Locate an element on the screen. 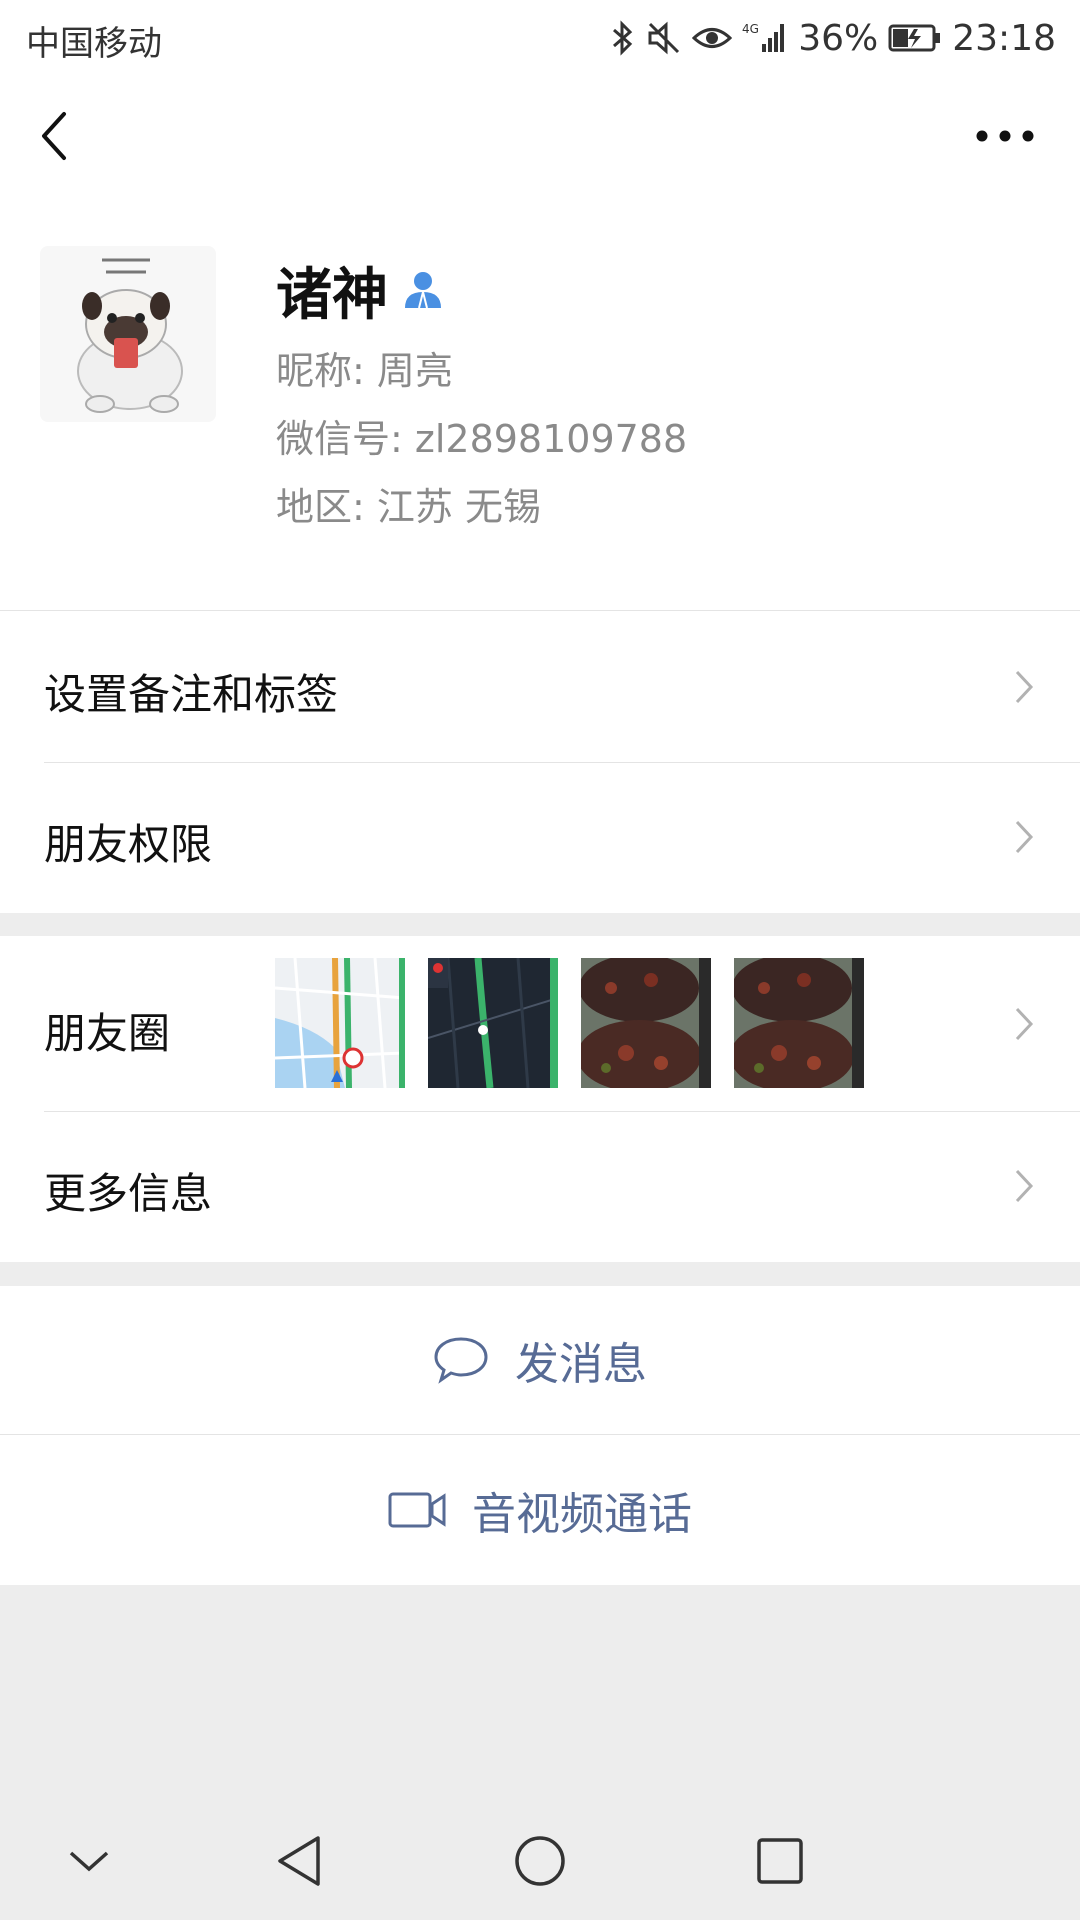 The height and width of the screenshot is (1920, 1080). map-thumbnail is located at coordinates (340, 1023).